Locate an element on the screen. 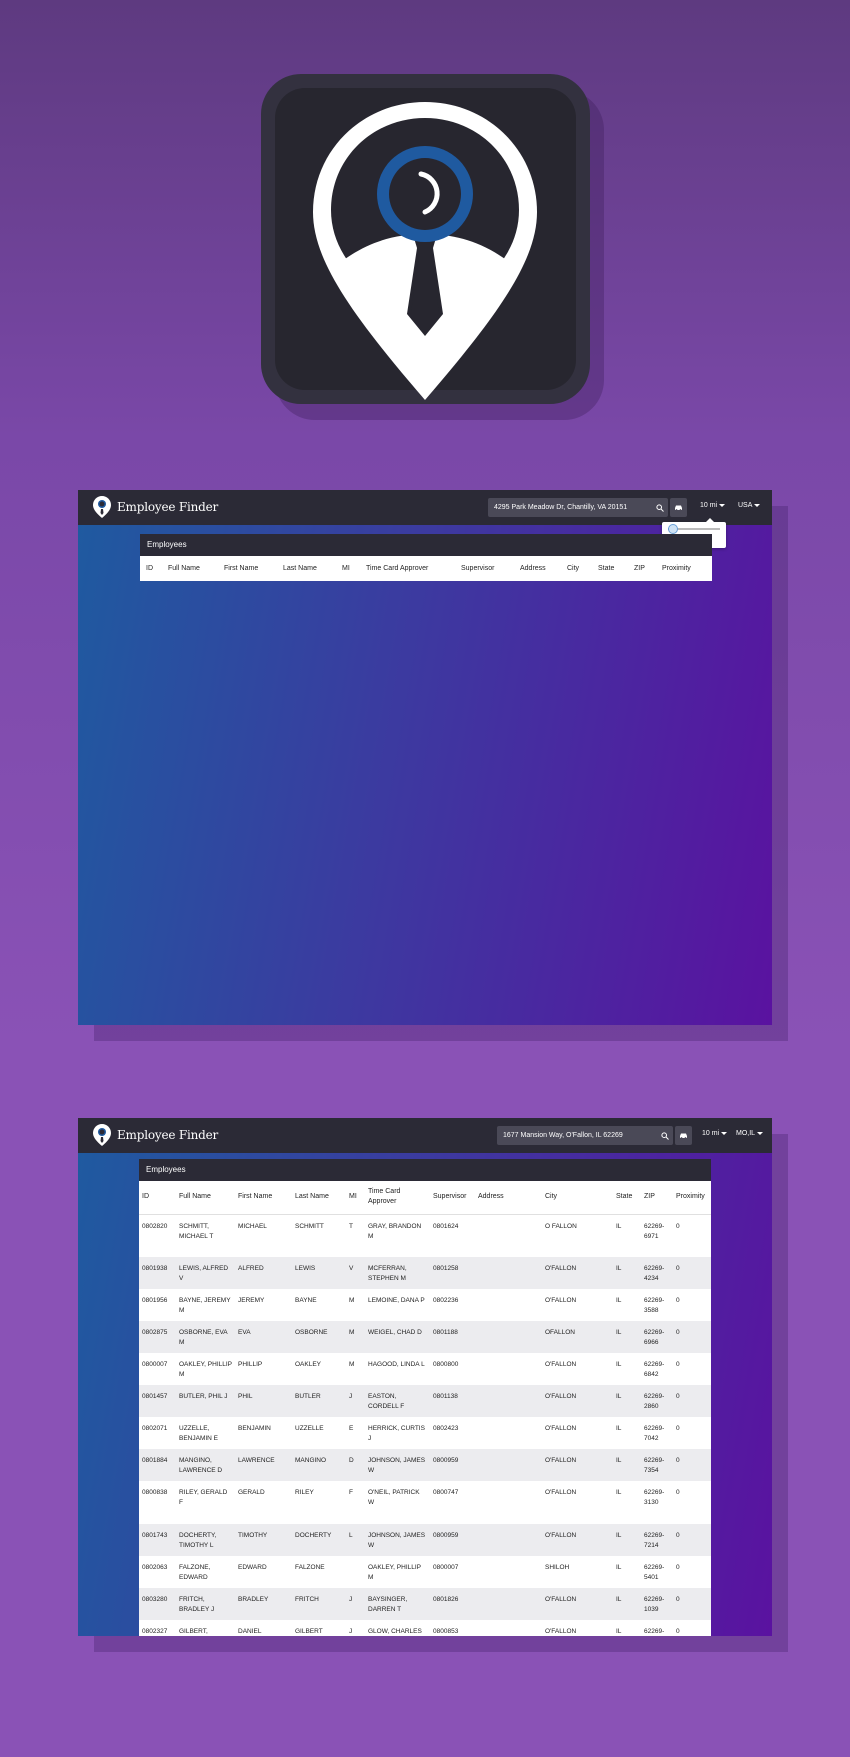  table-cell: GILBERT is located at coordinates (309, 1631).